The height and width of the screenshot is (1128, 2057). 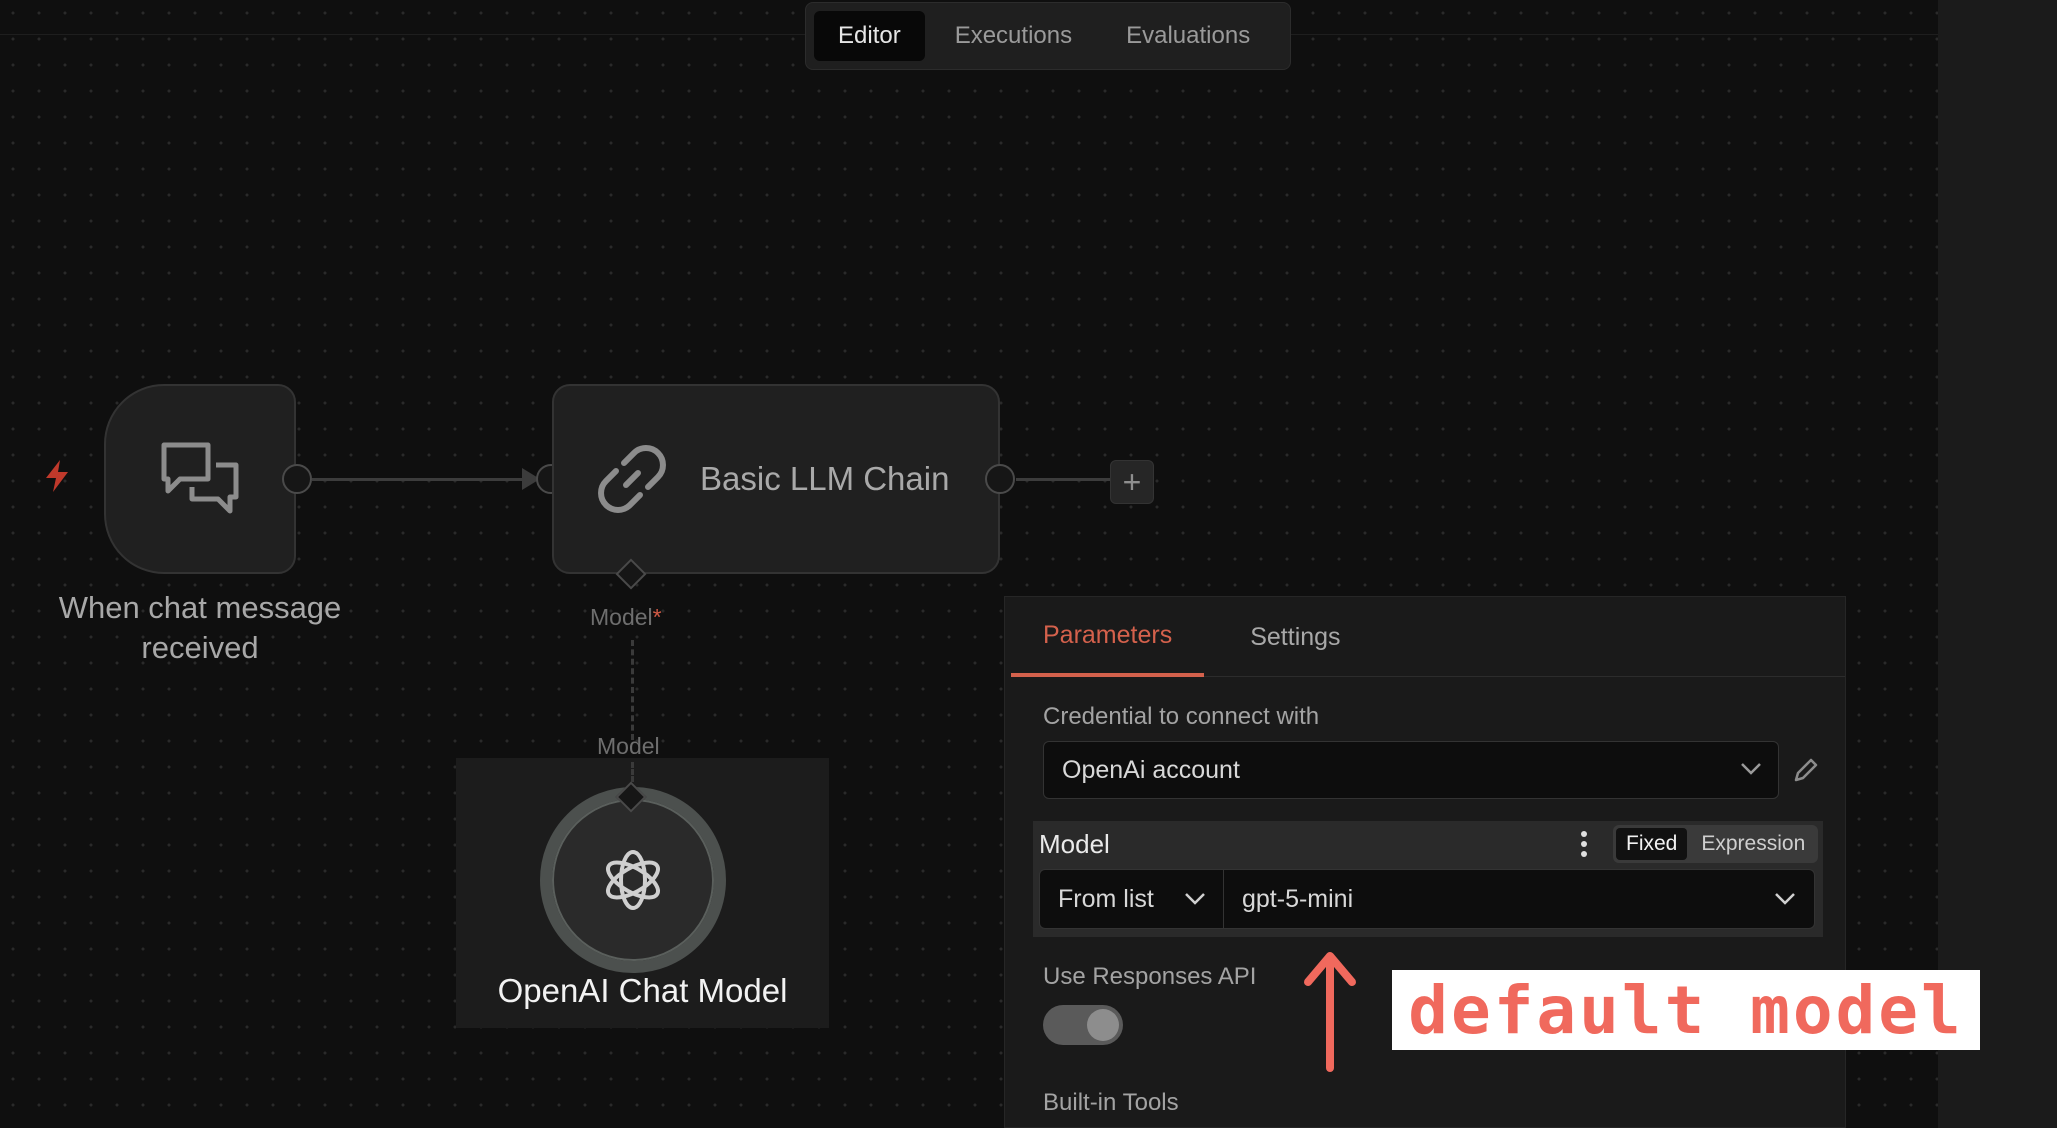 I want to click on llm-chain-title: Basic LLM Chain, so click(x=825, y=478).